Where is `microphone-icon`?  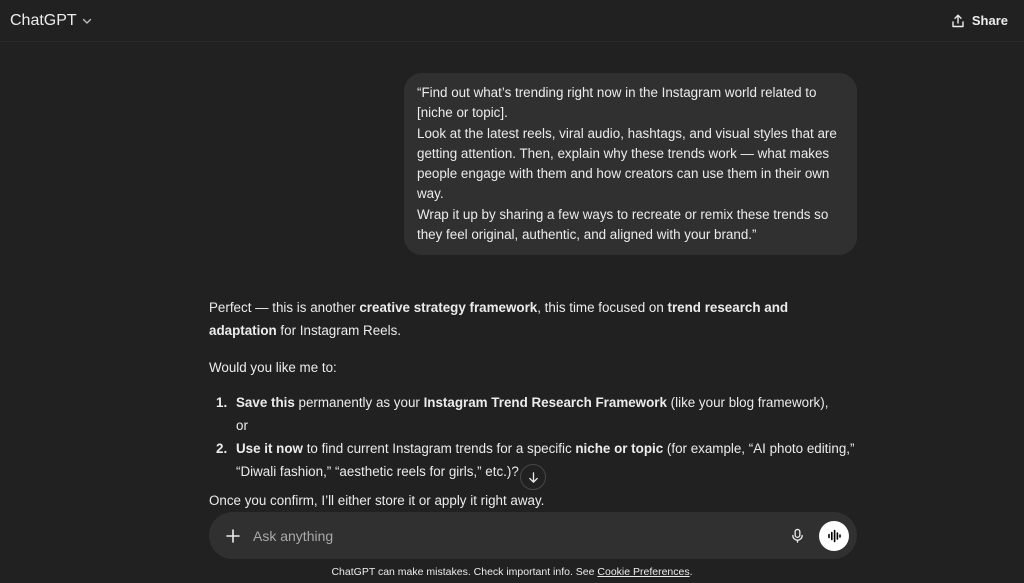
microphone-icon is located at coordinates (797, 535).